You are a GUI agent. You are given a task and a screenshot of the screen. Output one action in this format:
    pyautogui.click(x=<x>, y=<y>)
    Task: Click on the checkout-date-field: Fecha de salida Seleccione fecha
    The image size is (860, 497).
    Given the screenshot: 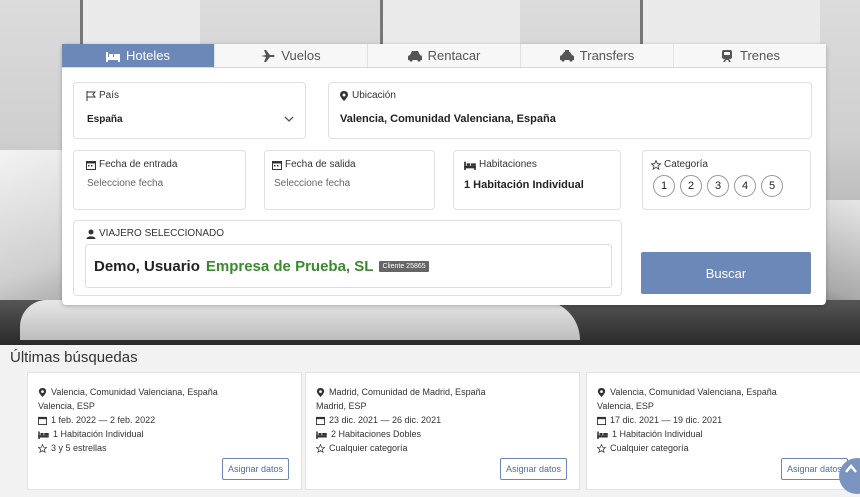 What is the action you would take?
    pyautogui.click(x=349, y=180)
    